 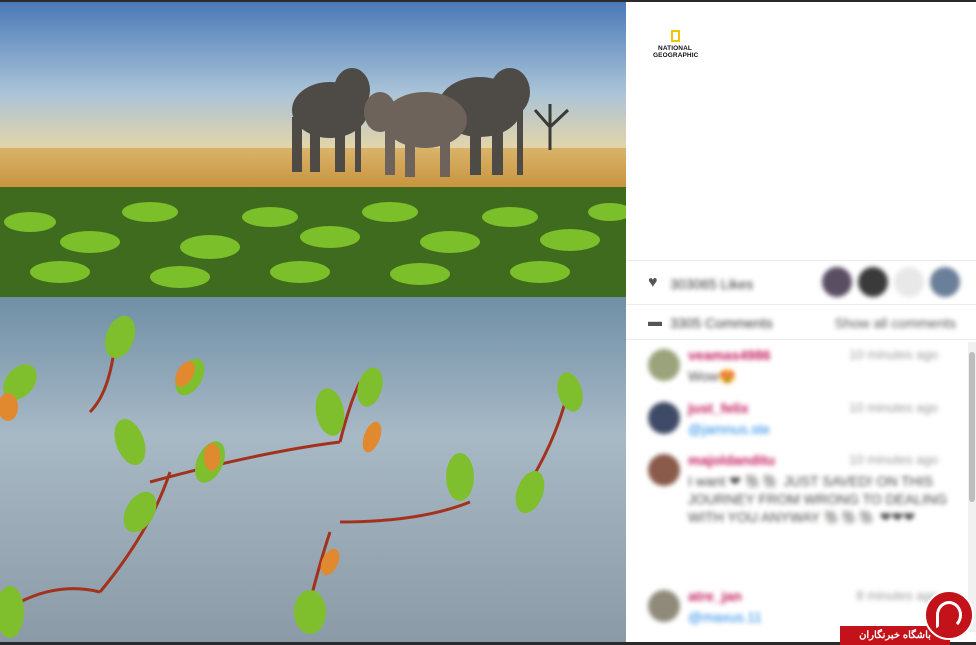 What do you see at coordinates (676, 55) in the screenshot?
I see `logo-line-2: GEOGRAPHIC` at bounding box center [676, 55].